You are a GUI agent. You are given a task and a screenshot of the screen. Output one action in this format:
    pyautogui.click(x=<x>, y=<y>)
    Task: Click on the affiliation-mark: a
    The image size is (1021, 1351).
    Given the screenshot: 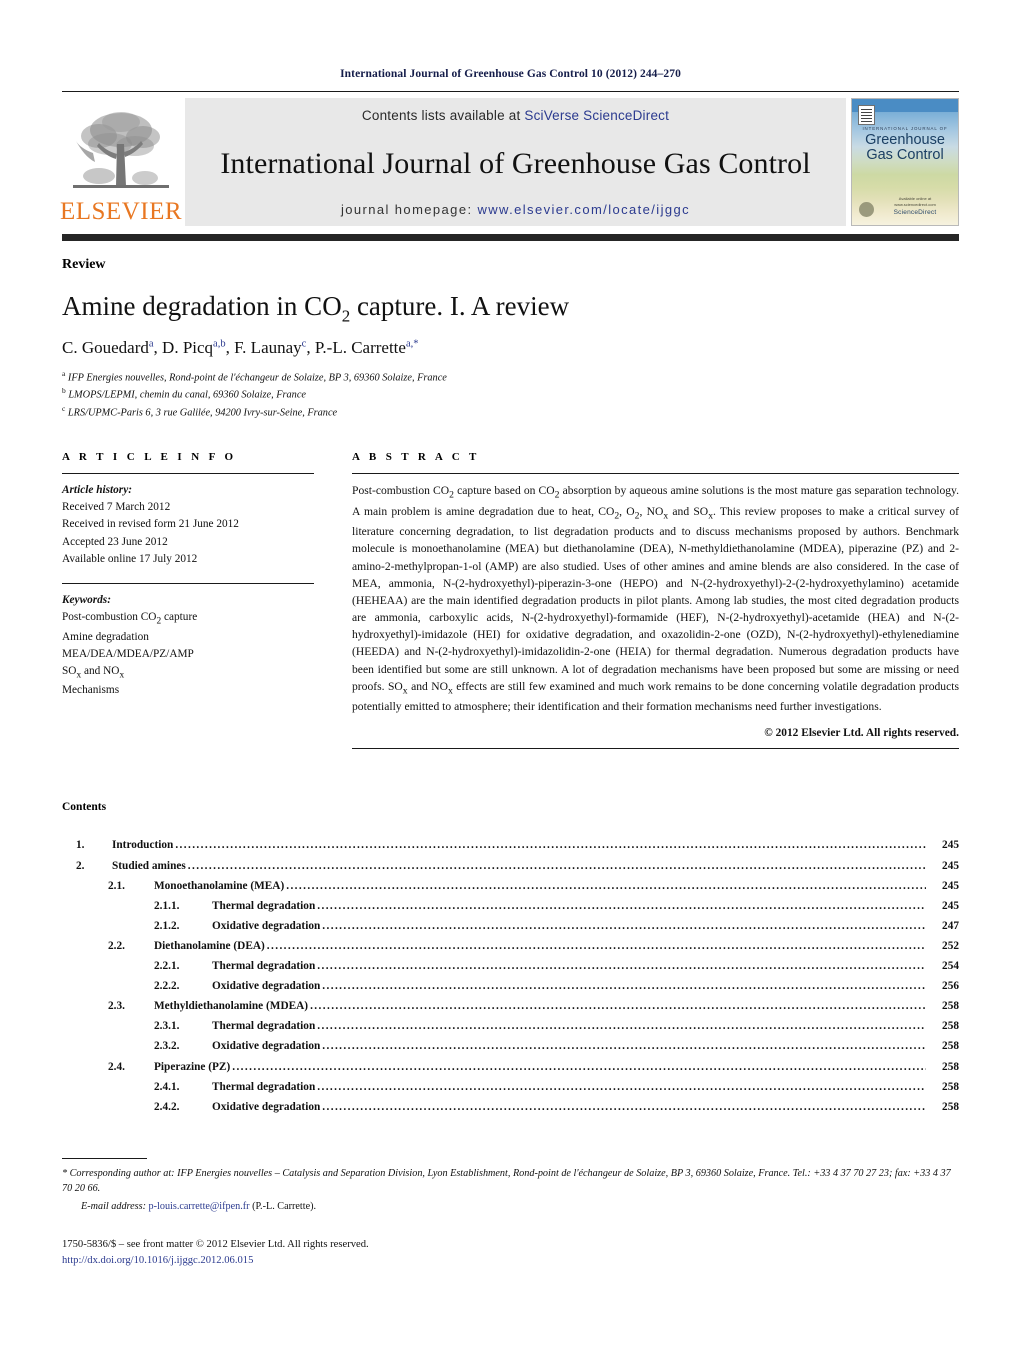 What is the action you would take?
    pyautogui.click(x=64, y=374)
    